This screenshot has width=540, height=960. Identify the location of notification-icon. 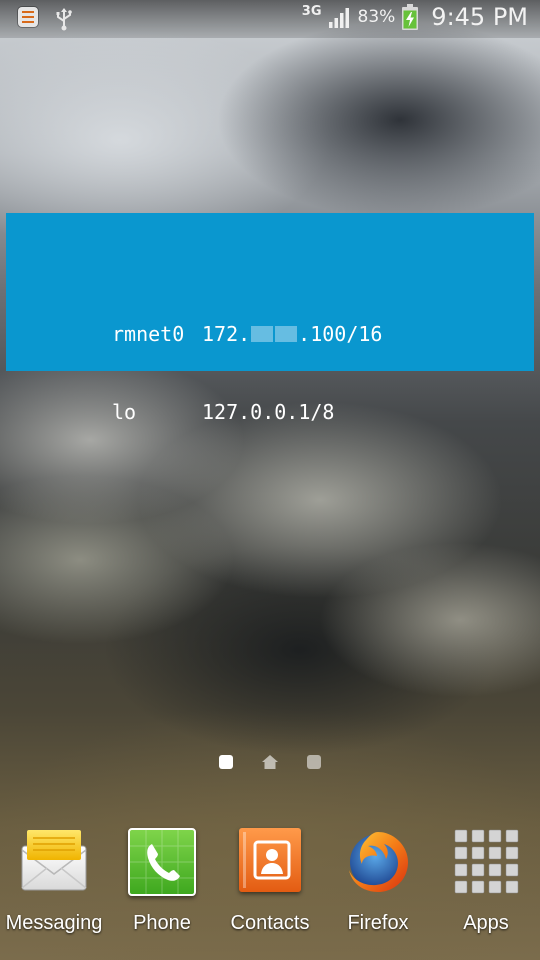
(28, 17).